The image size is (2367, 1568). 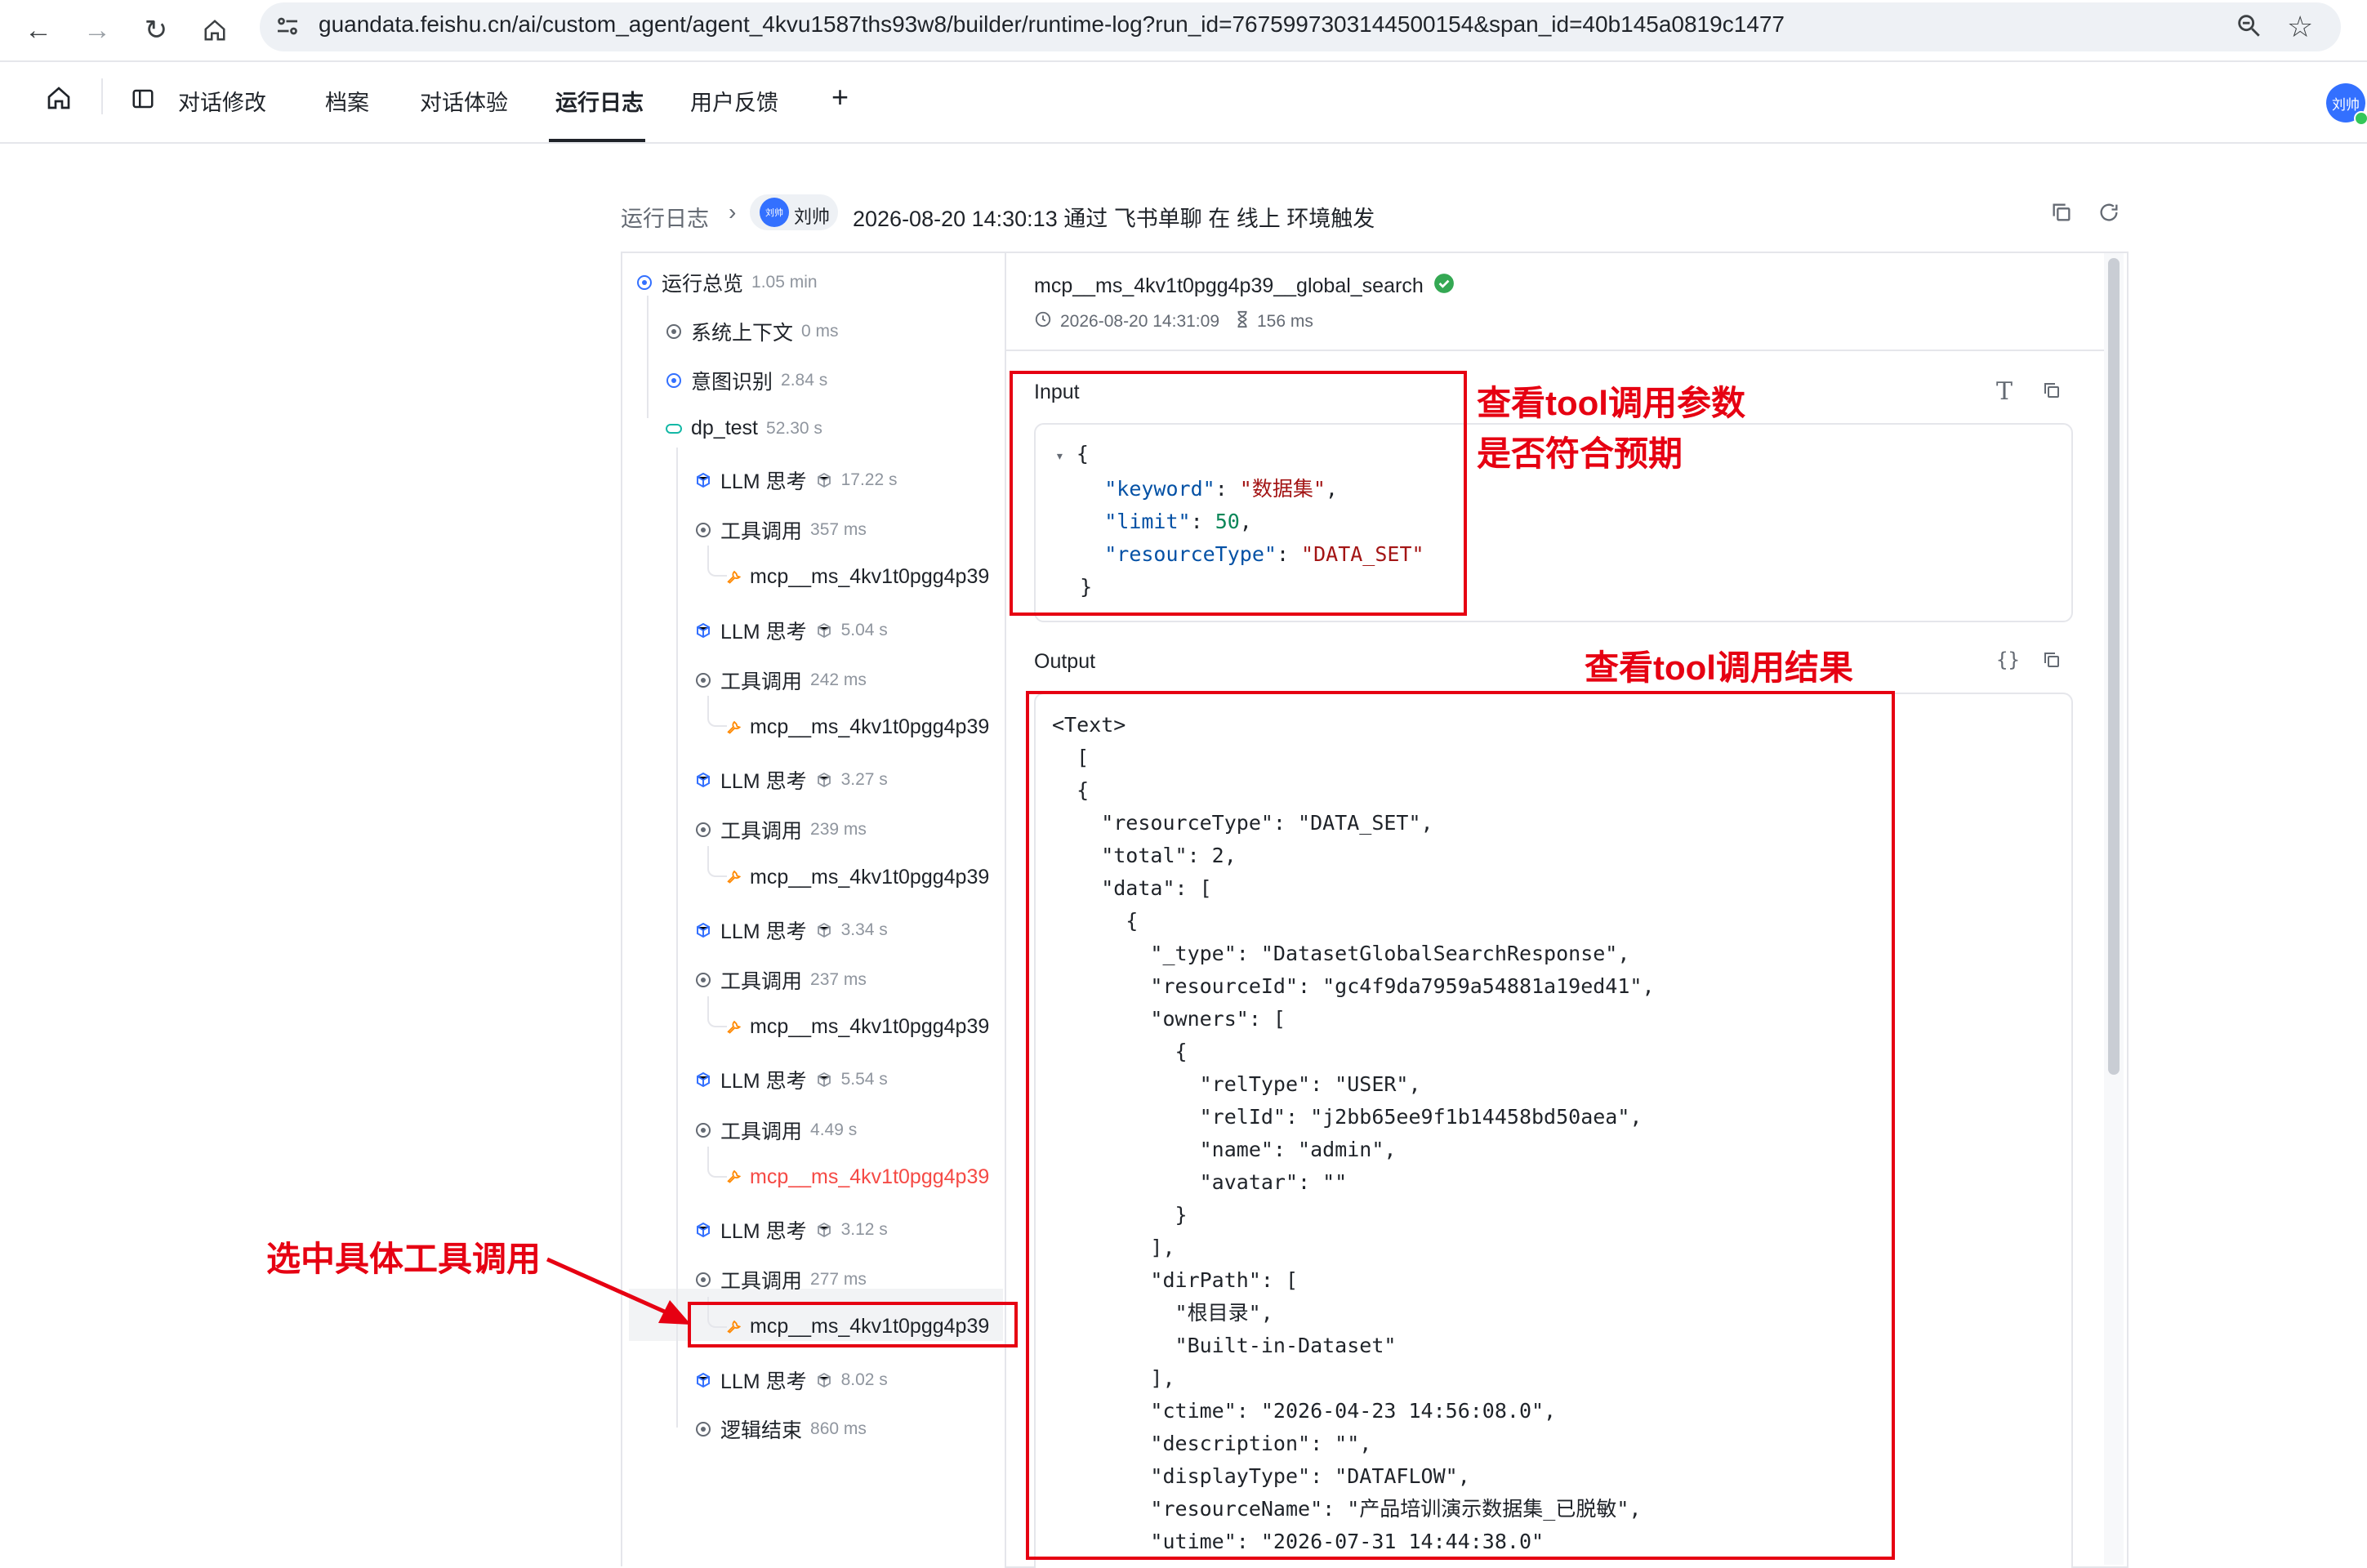 What do you see at coordinates (1139, 321) in the screenshot?
I see `span-time: 2026-08-20 14:31:09` at bounding box center [1139, 321].